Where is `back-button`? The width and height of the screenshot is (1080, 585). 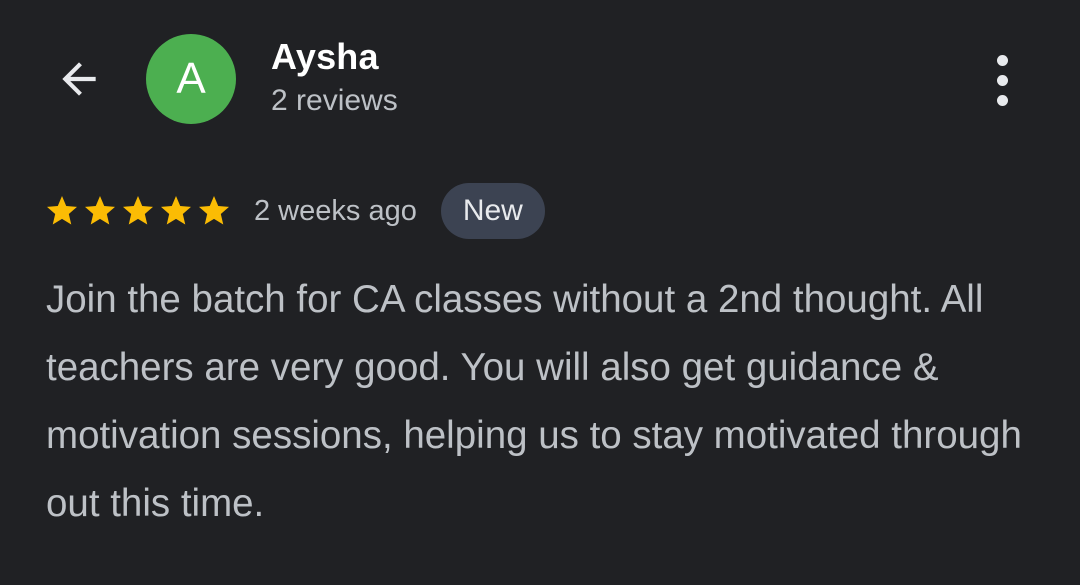
back-button is located at coordinates (79, 79).